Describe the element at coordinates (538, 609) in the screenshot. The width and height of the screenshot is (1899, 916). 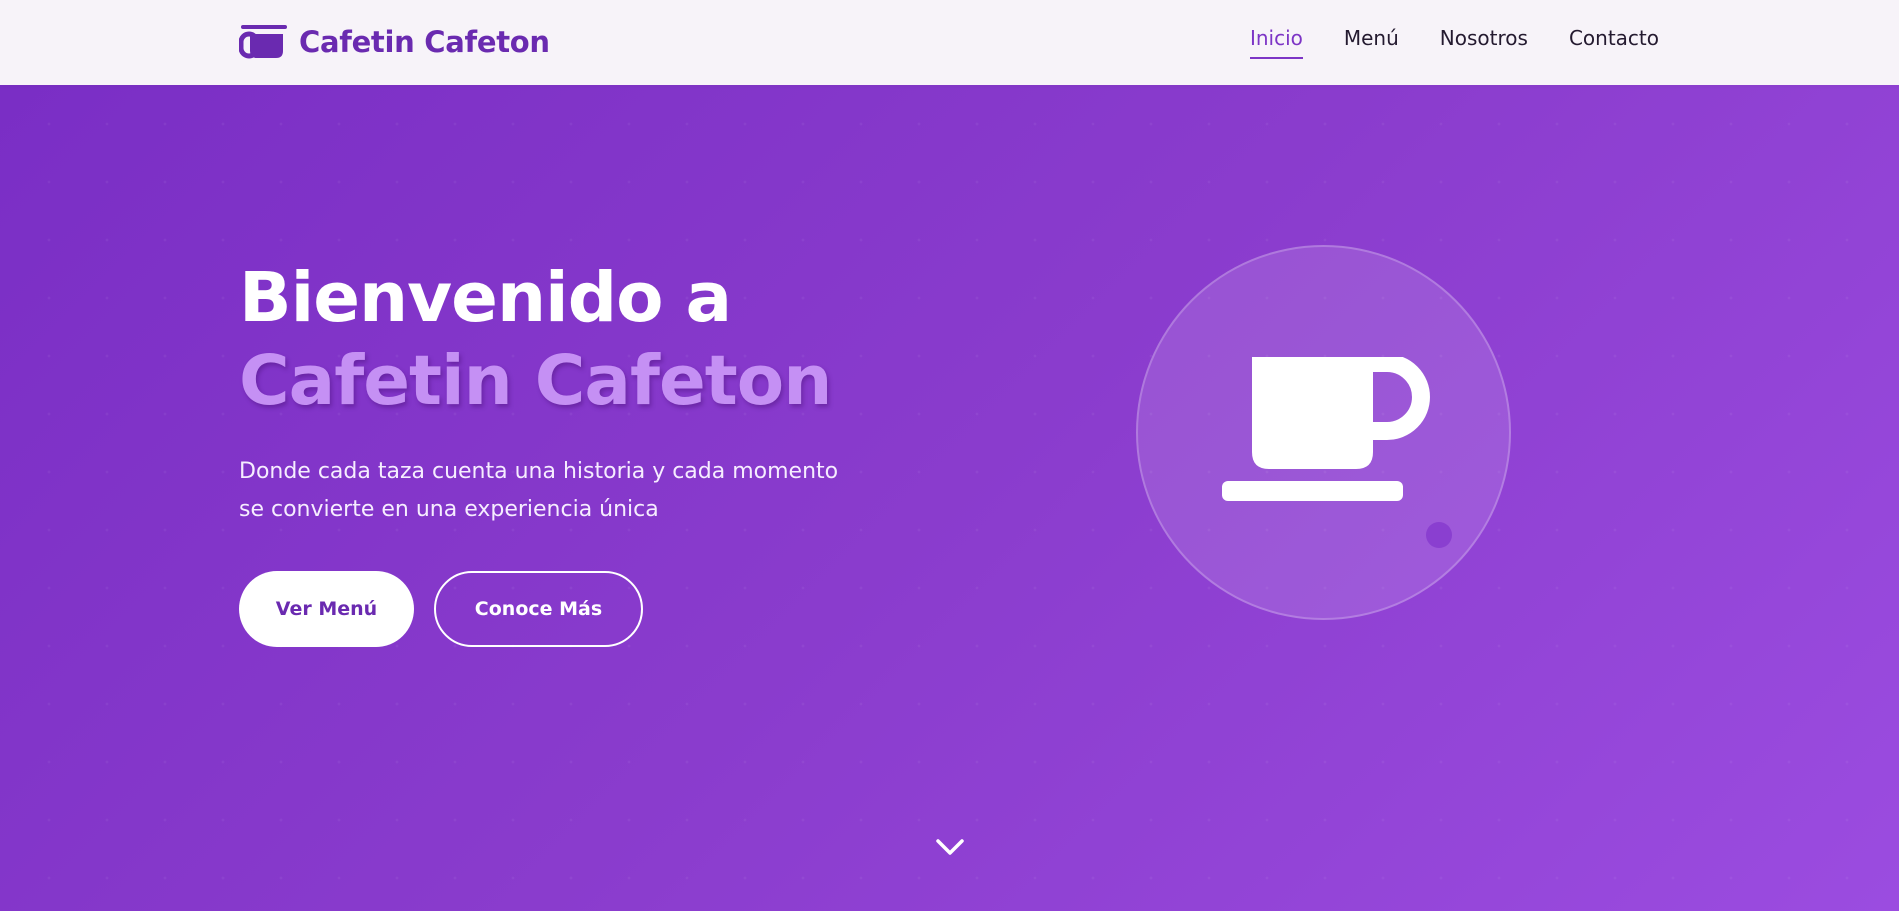
I see `conoce-mas-button: Conoce Más` at that location.